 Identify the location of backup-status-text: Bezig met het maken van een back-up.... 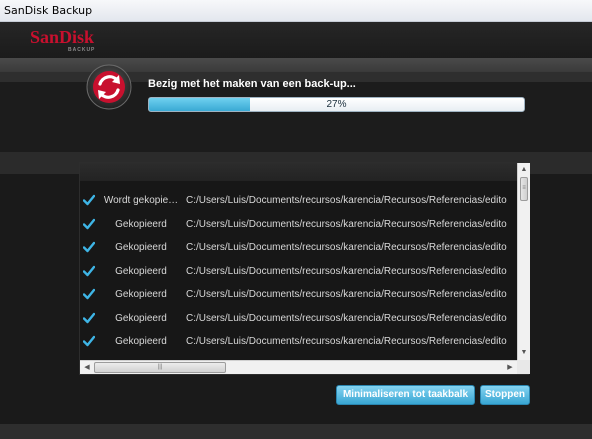
(252, 84).